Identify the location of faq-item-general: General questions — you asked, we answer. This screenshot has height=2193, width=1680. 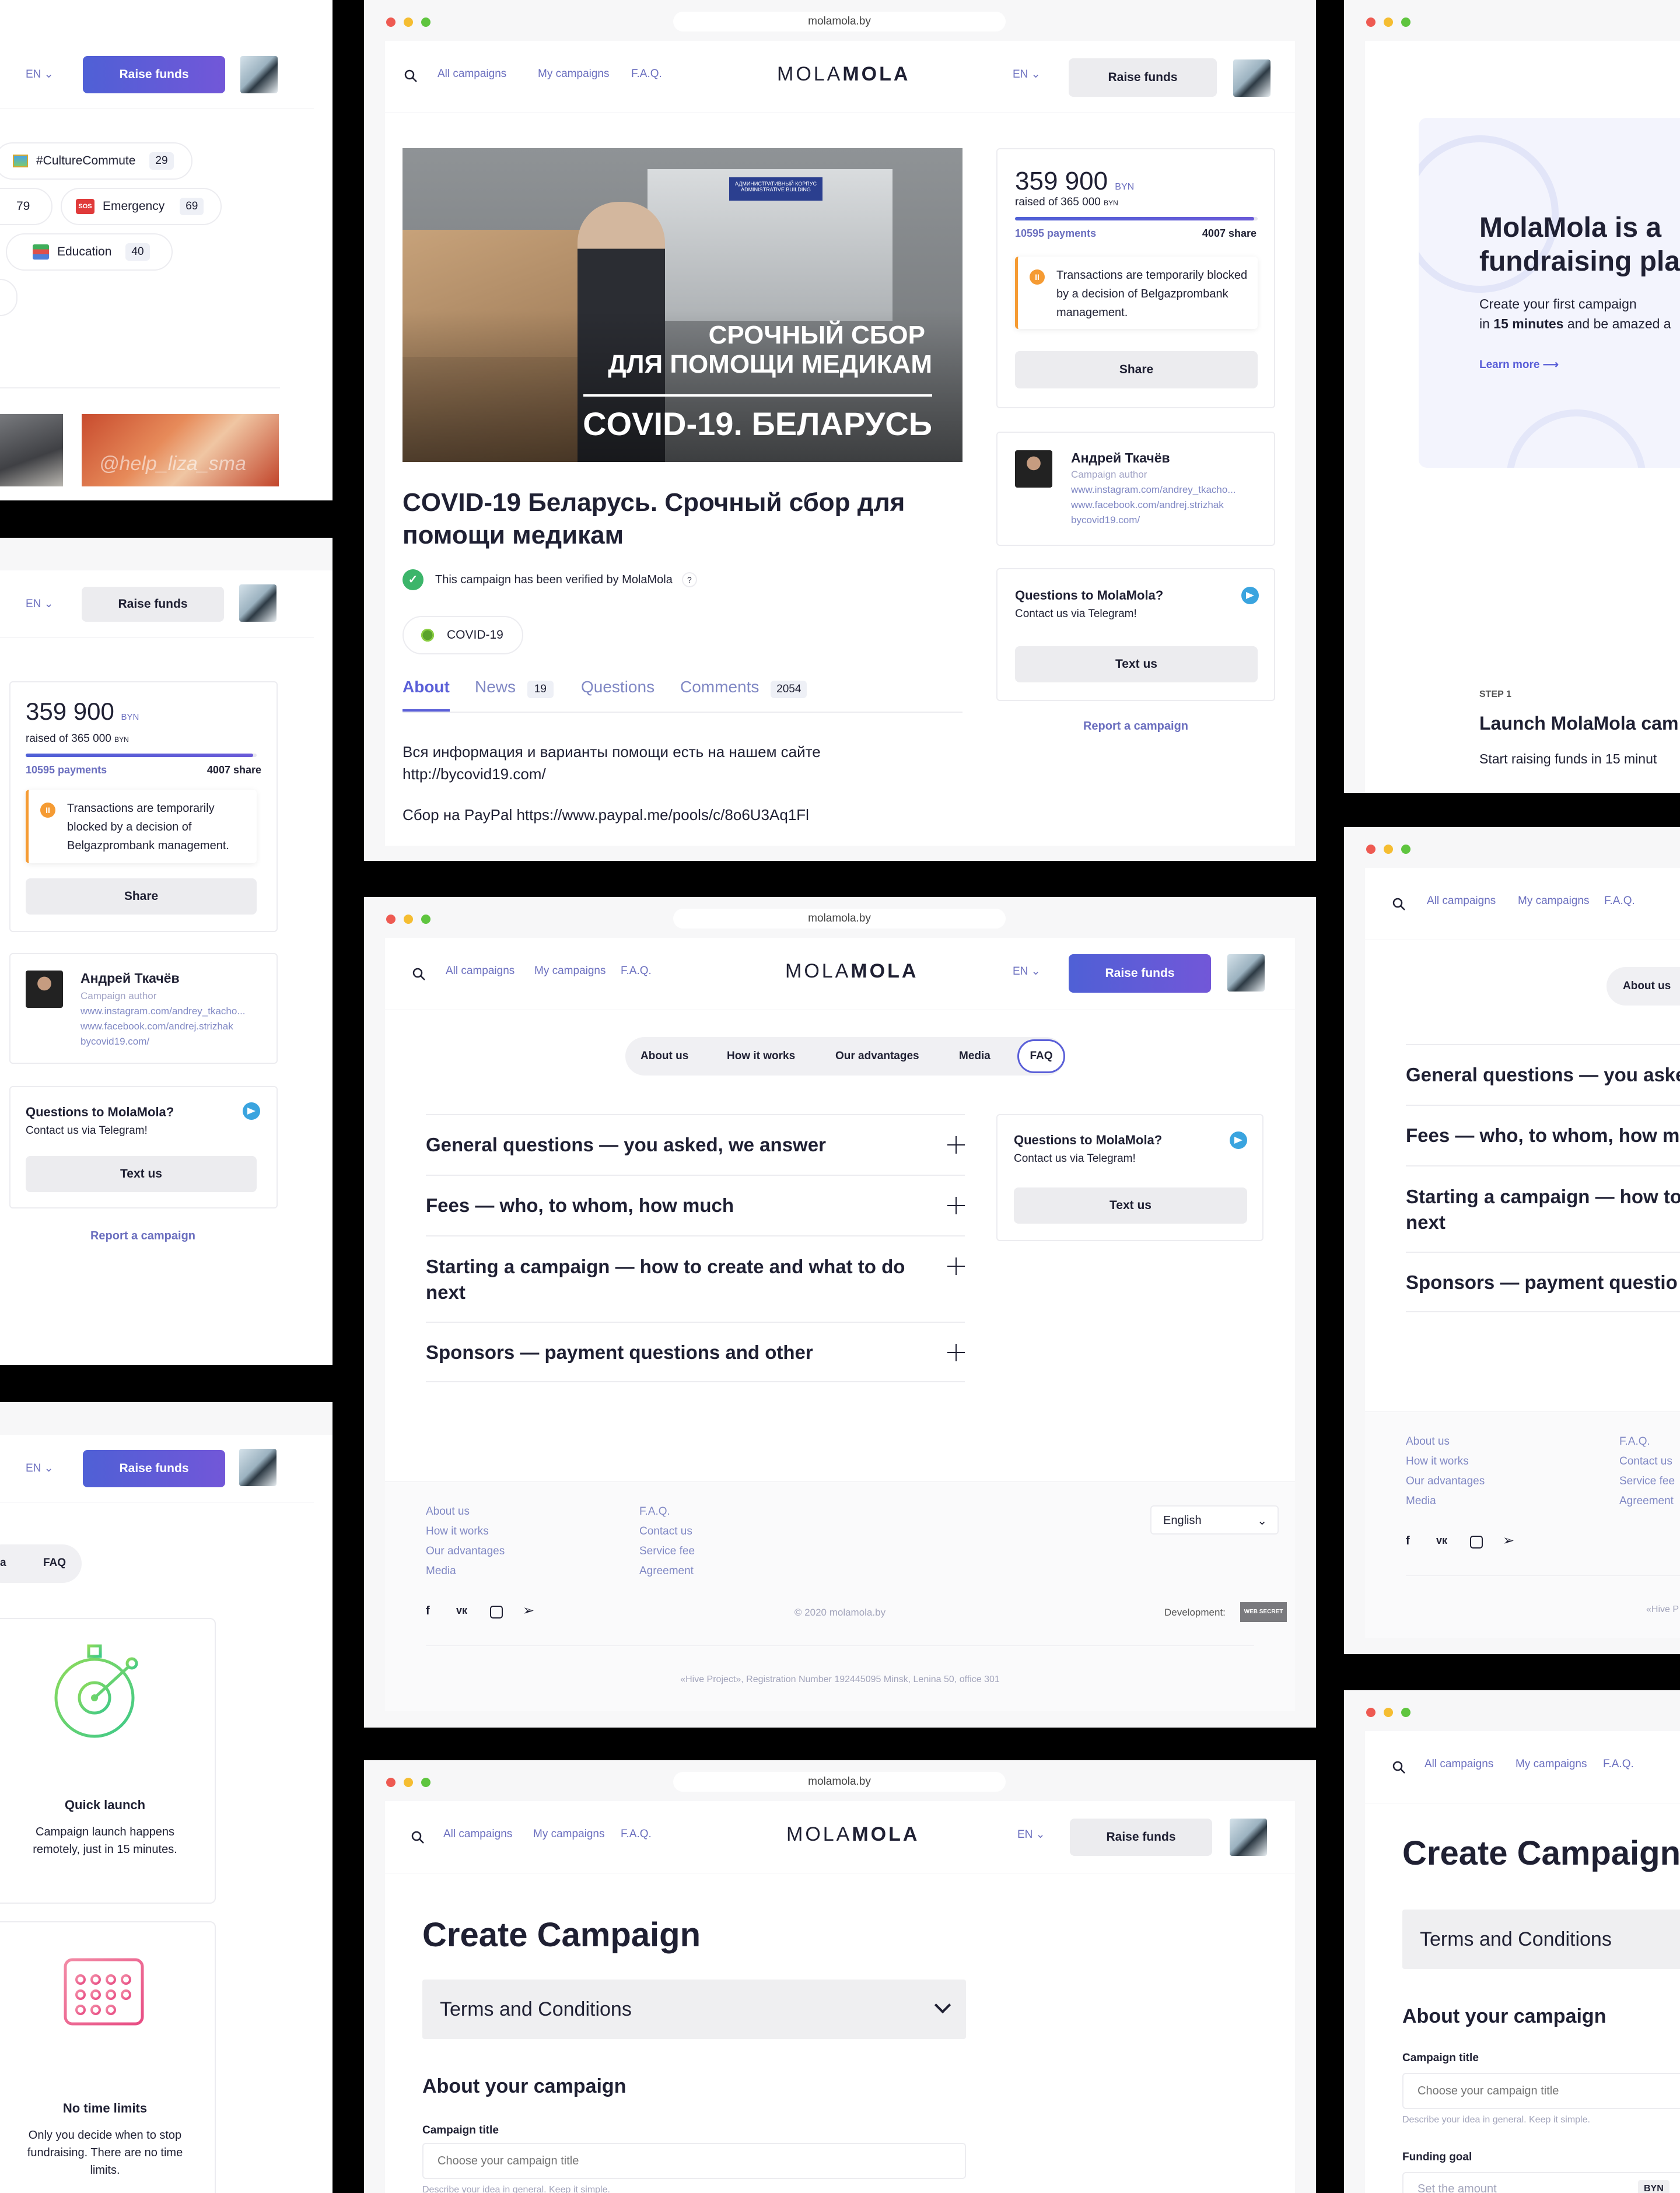
(695, 1144).